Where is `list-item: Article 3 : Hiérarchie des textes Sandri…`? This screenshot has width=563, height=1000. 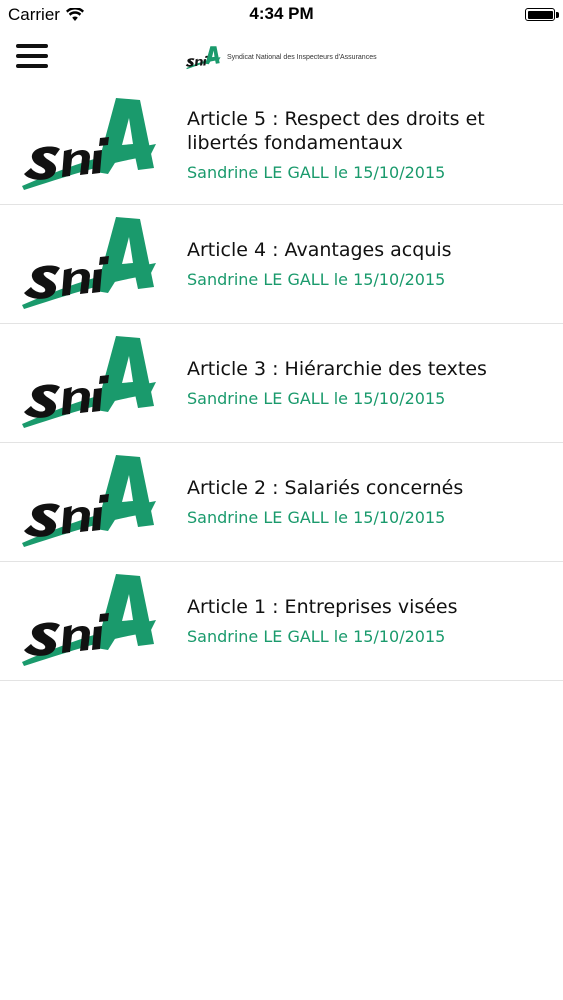 list-item: Article 3 : Hiérarchie des textes Sandri… is located at coordinates (281, 383).